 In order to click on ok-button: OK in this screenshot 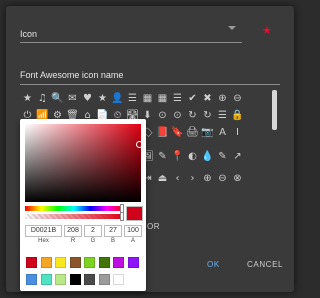, I will do `click(213, 264)`.